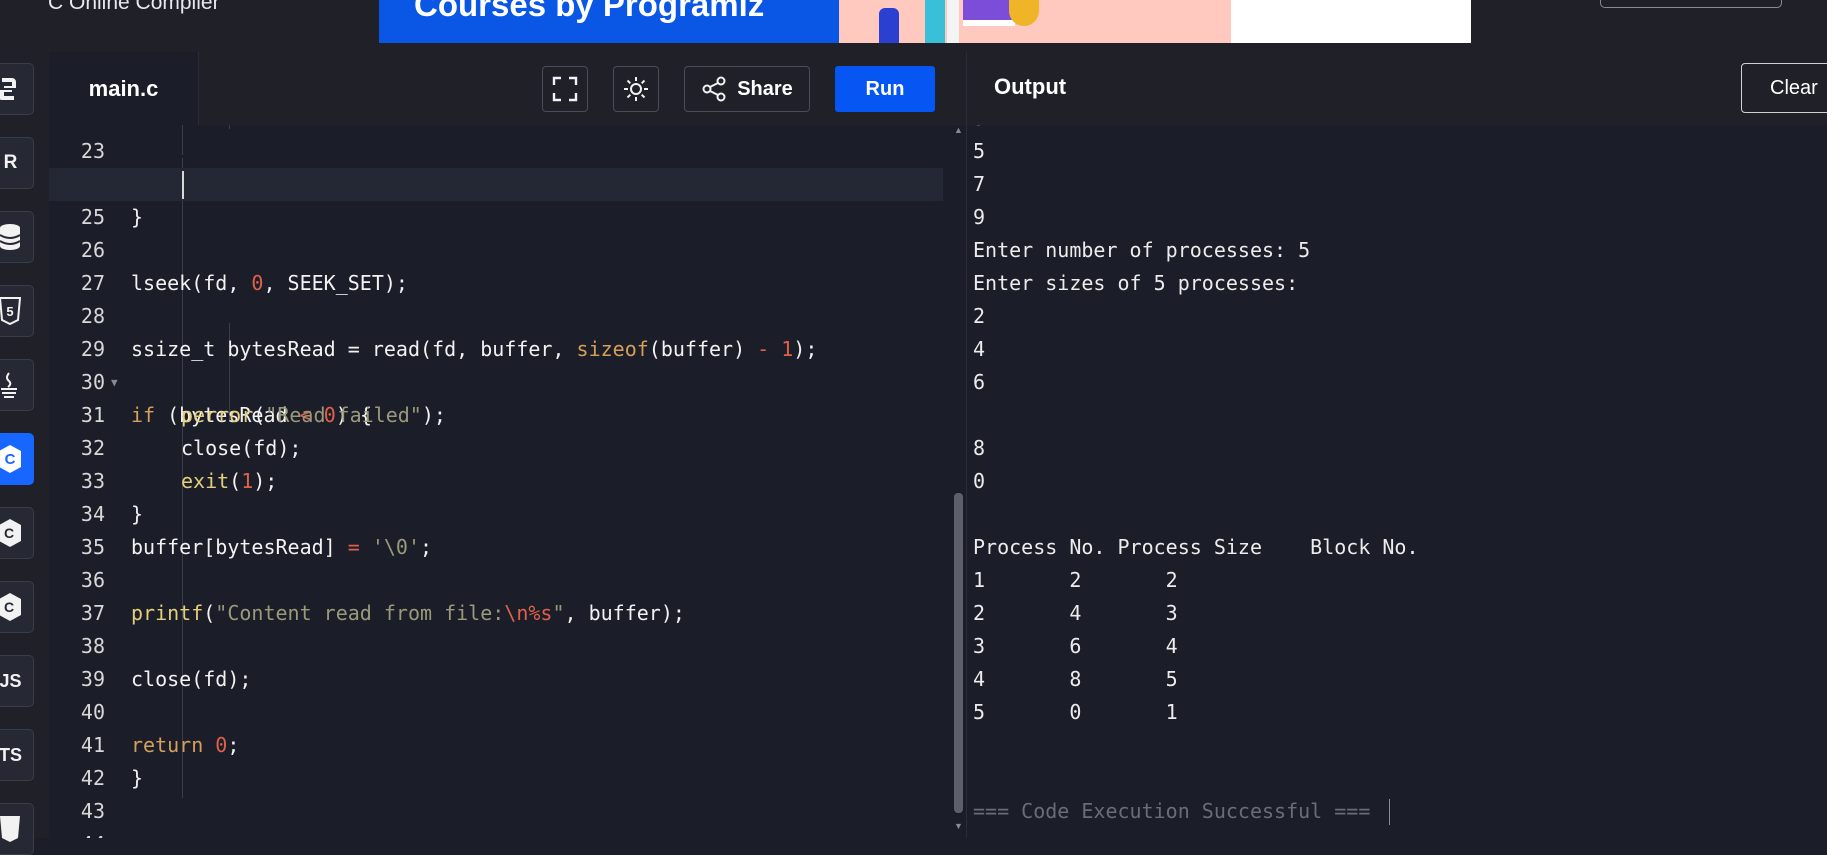  I want to click on csharp-icon: C, so click(10, 607).